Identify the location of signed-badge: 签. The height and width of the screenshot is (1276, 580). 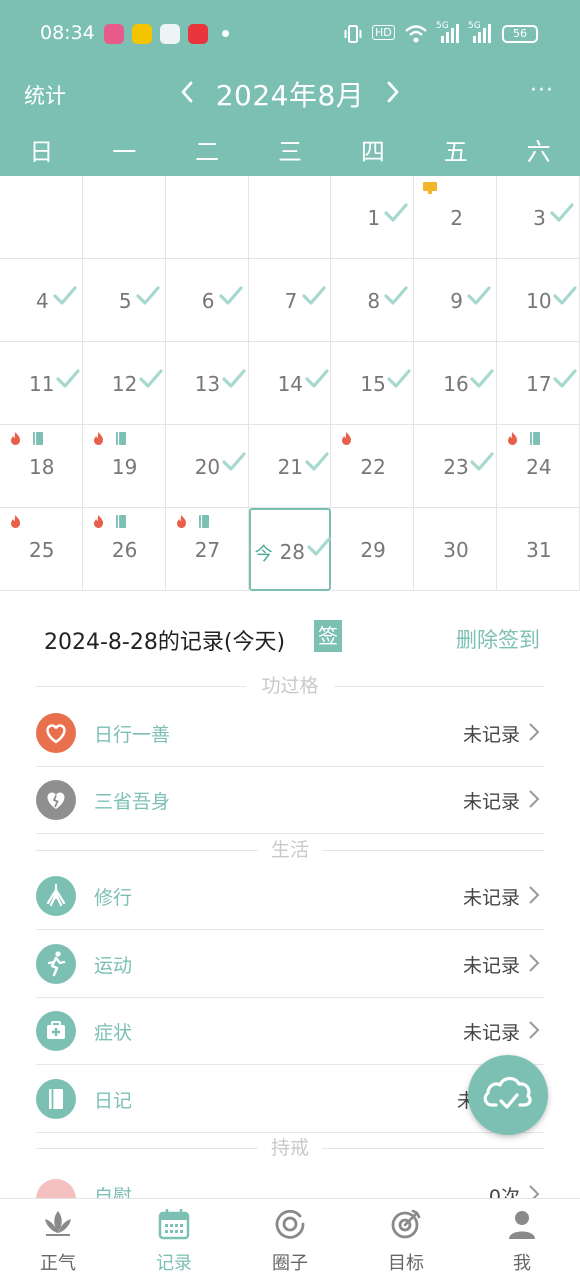
(328, 636).